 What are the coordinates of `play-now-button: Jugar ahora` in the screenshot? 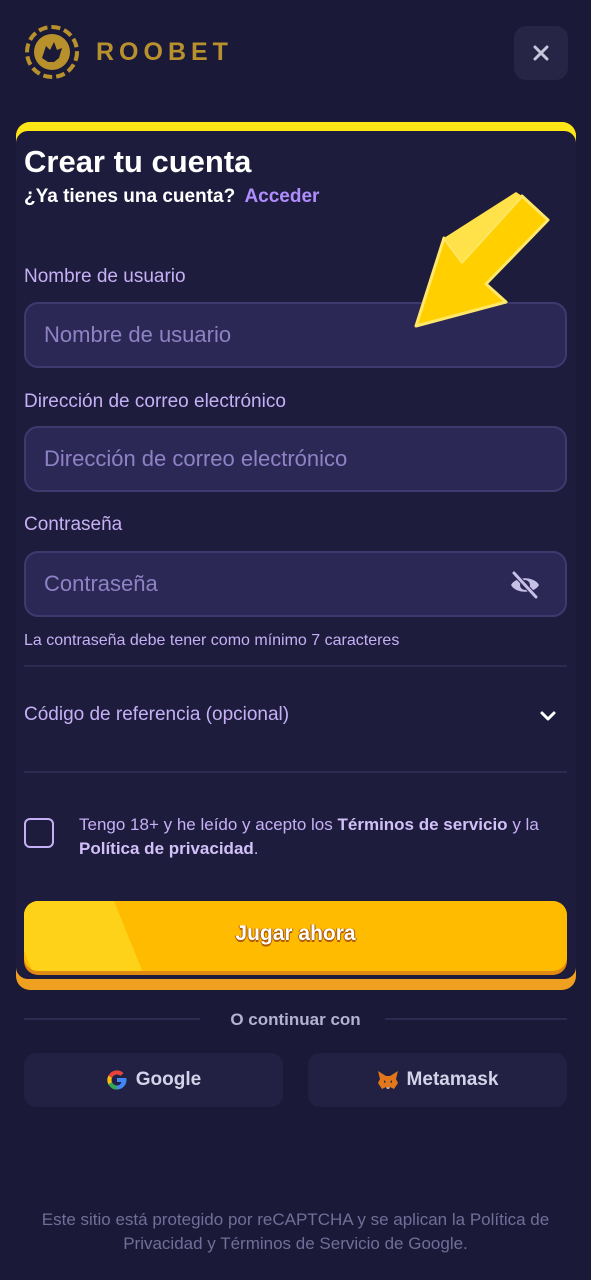 It's located at (295, 936).